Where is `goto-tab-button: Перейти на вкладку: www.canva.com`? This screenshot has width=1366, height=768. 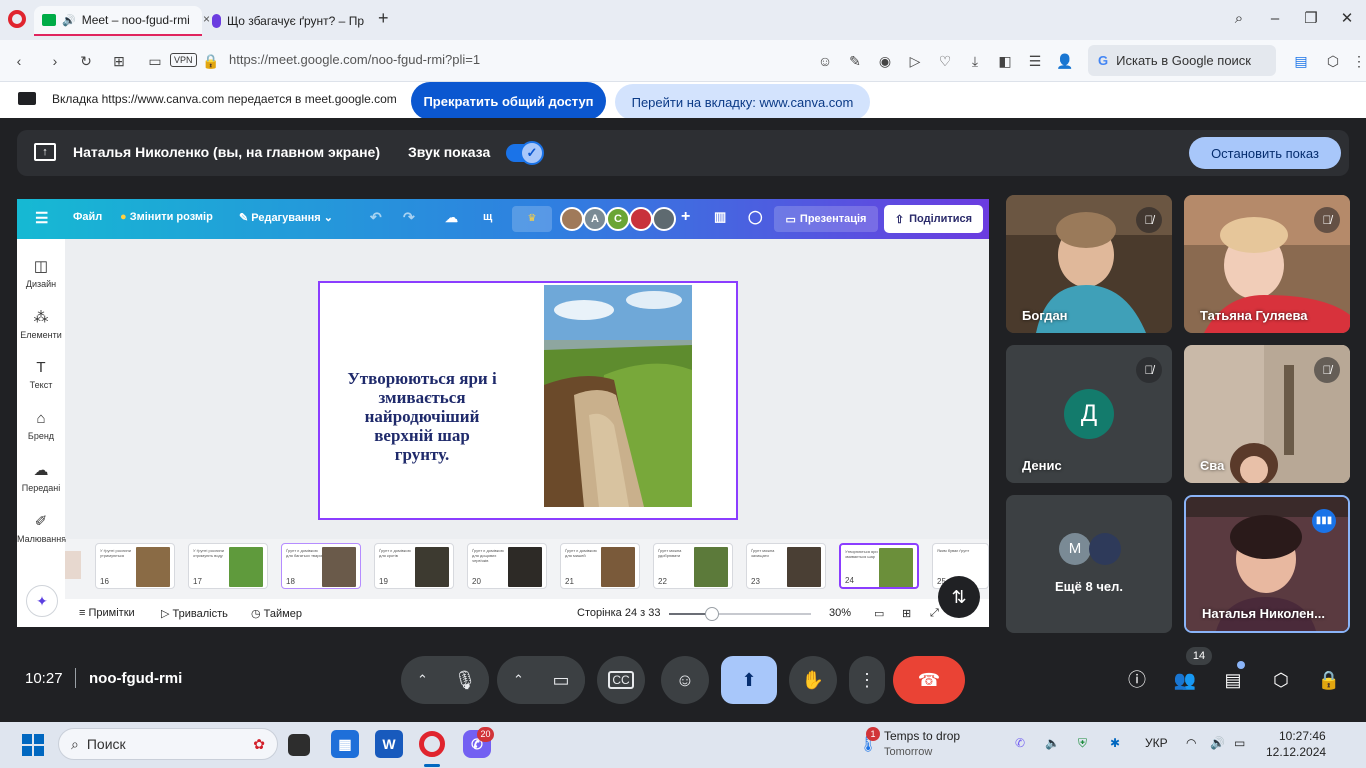 goto-tab-button: Перейти на вкладку: www.canva.com is located at coordinates (742, 102).